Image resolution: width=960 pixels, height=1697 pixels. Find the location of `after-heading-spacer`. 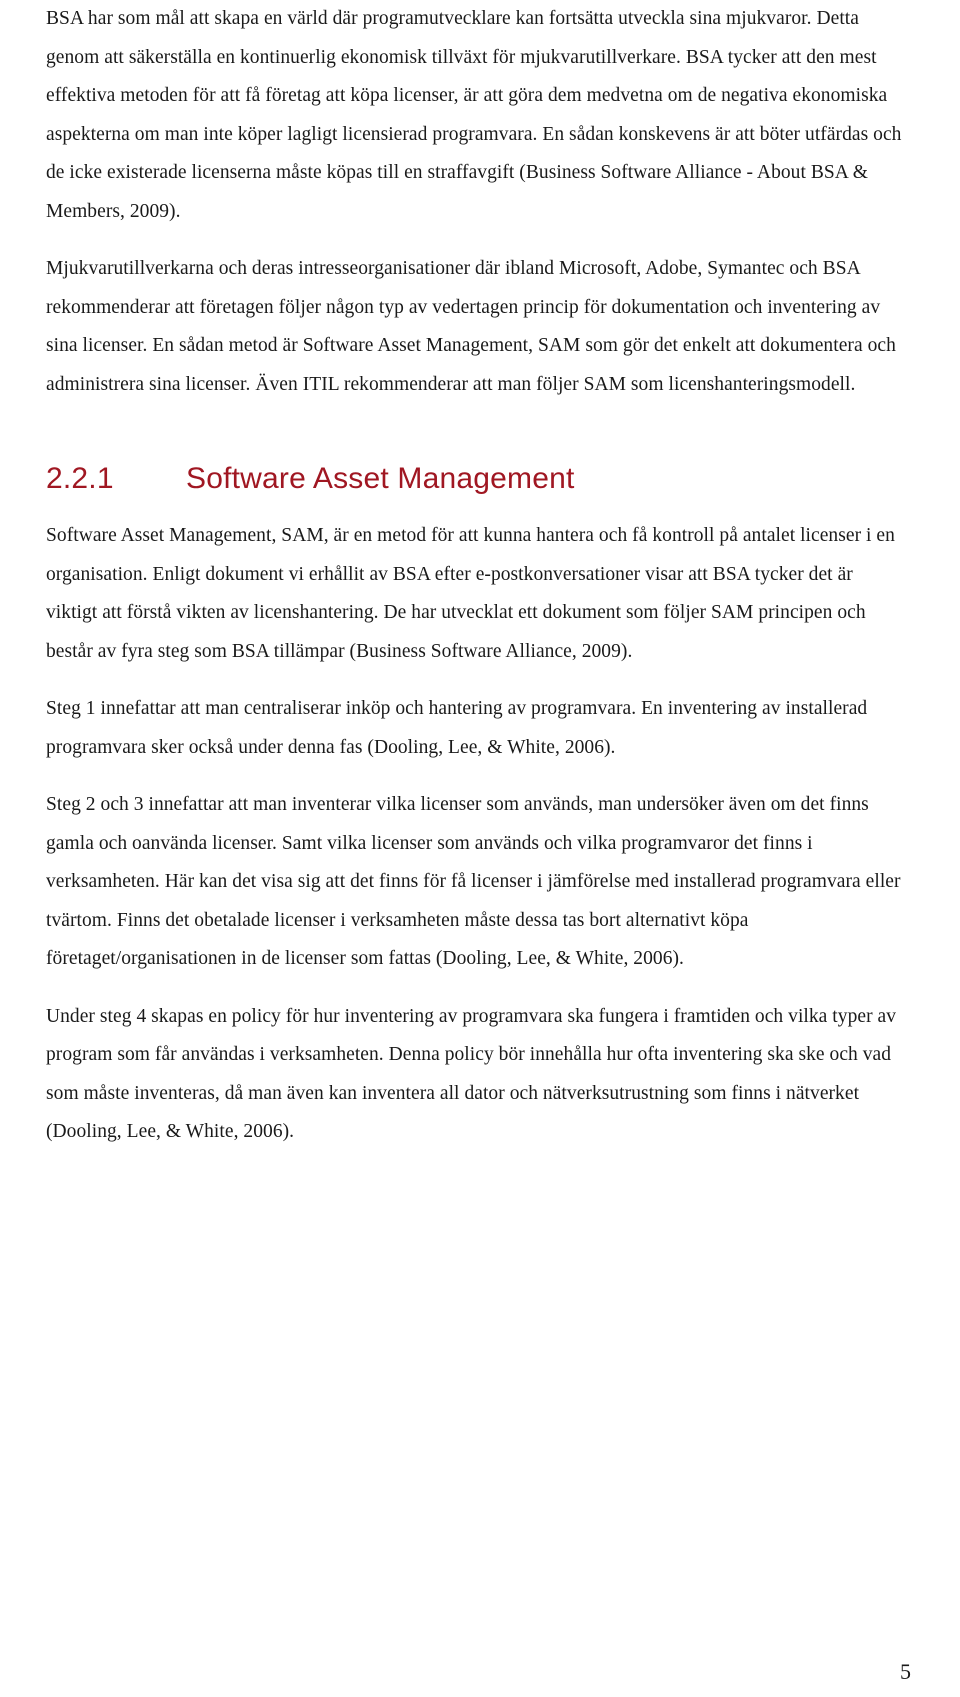

after-heading-spacer is located at coordinates (474, 506).